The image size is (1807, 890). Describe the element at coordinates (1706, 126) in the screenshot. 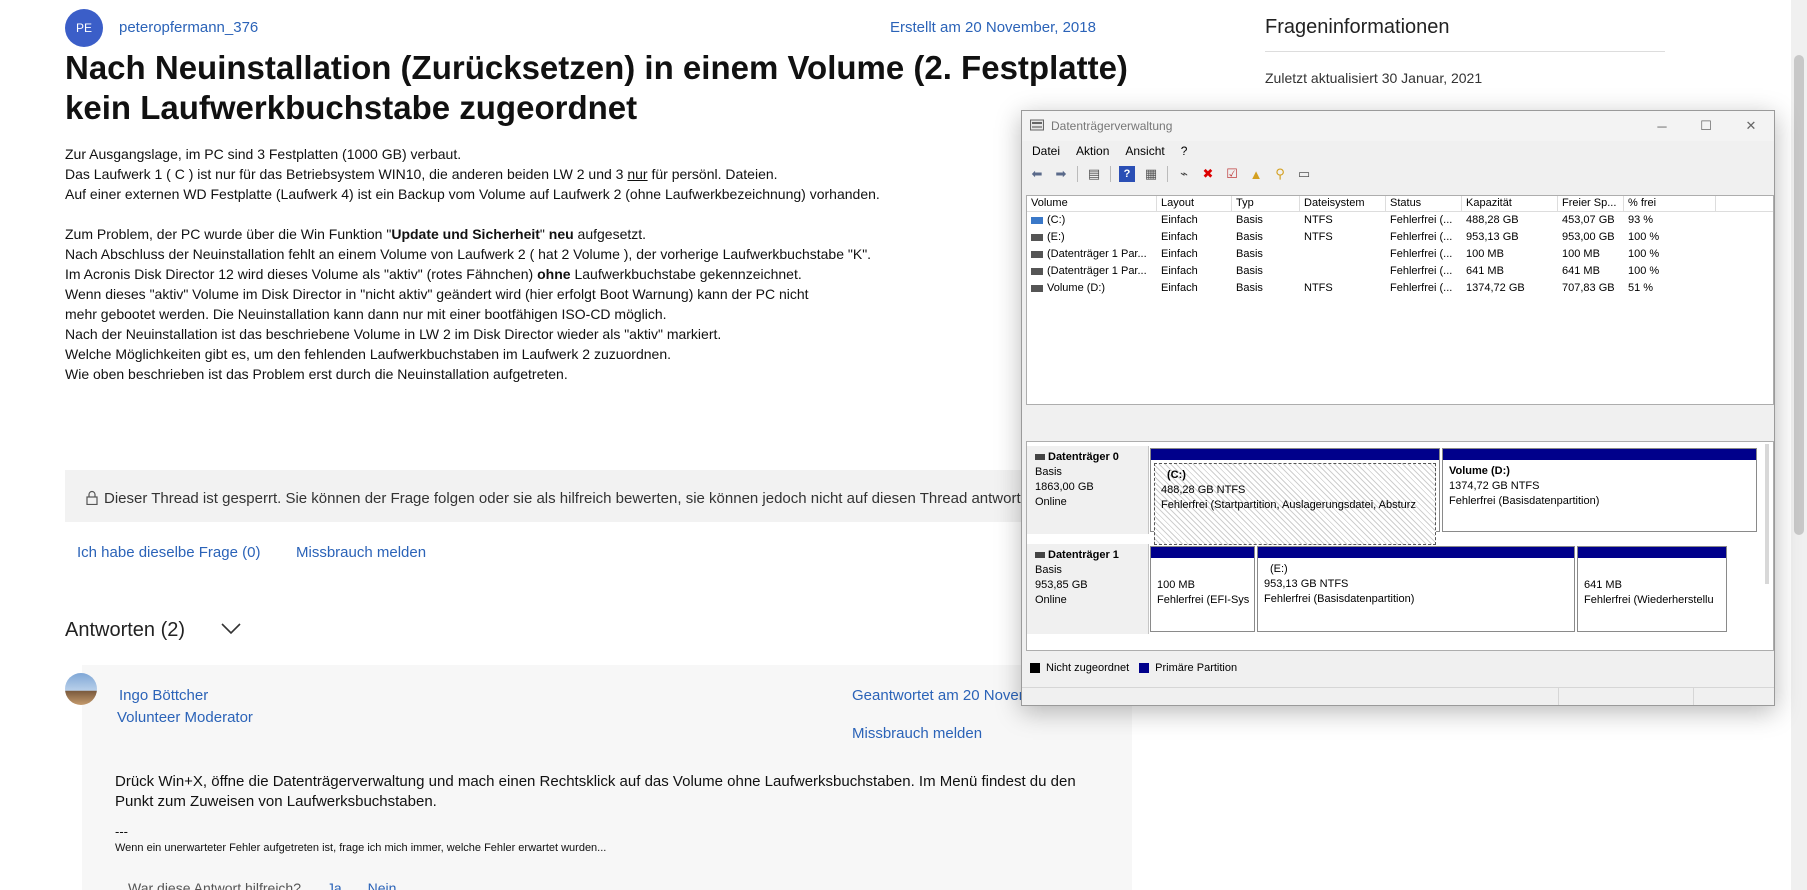

I see `maximize-icon: ☐` at that location.